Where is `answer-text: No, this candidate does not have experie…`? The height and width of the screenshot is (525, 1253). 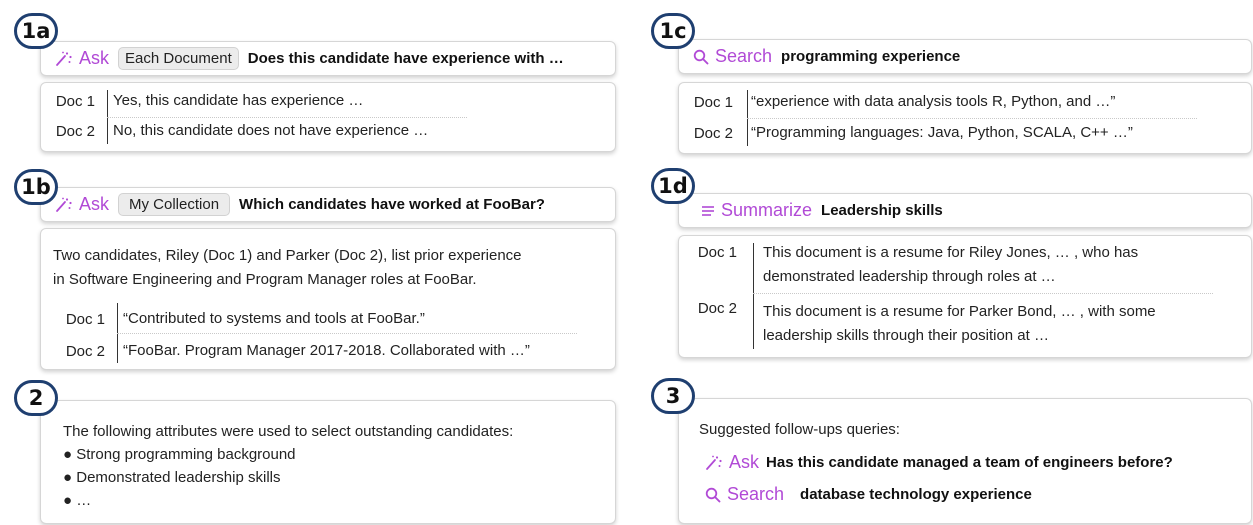
answer-text: No, this candidate does not have experie… is located at coordinates (271, 130).